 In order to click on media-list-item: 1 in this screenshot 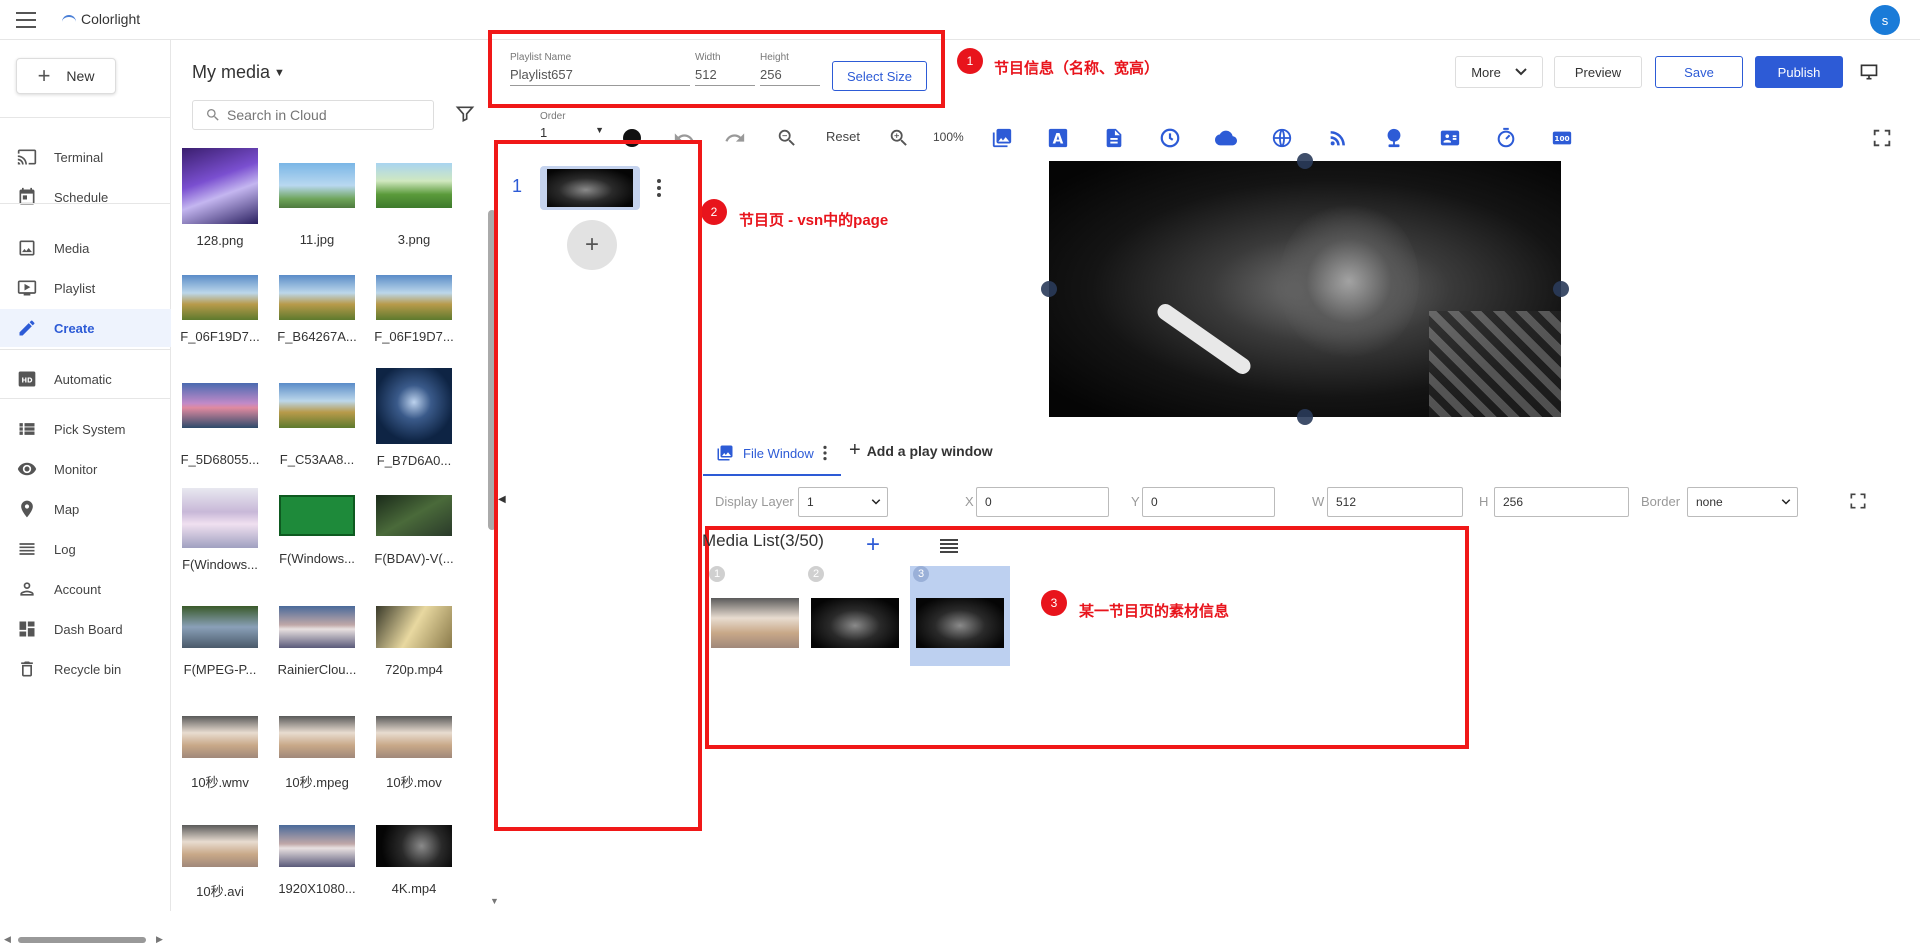, I will do `click(755, 616)`.